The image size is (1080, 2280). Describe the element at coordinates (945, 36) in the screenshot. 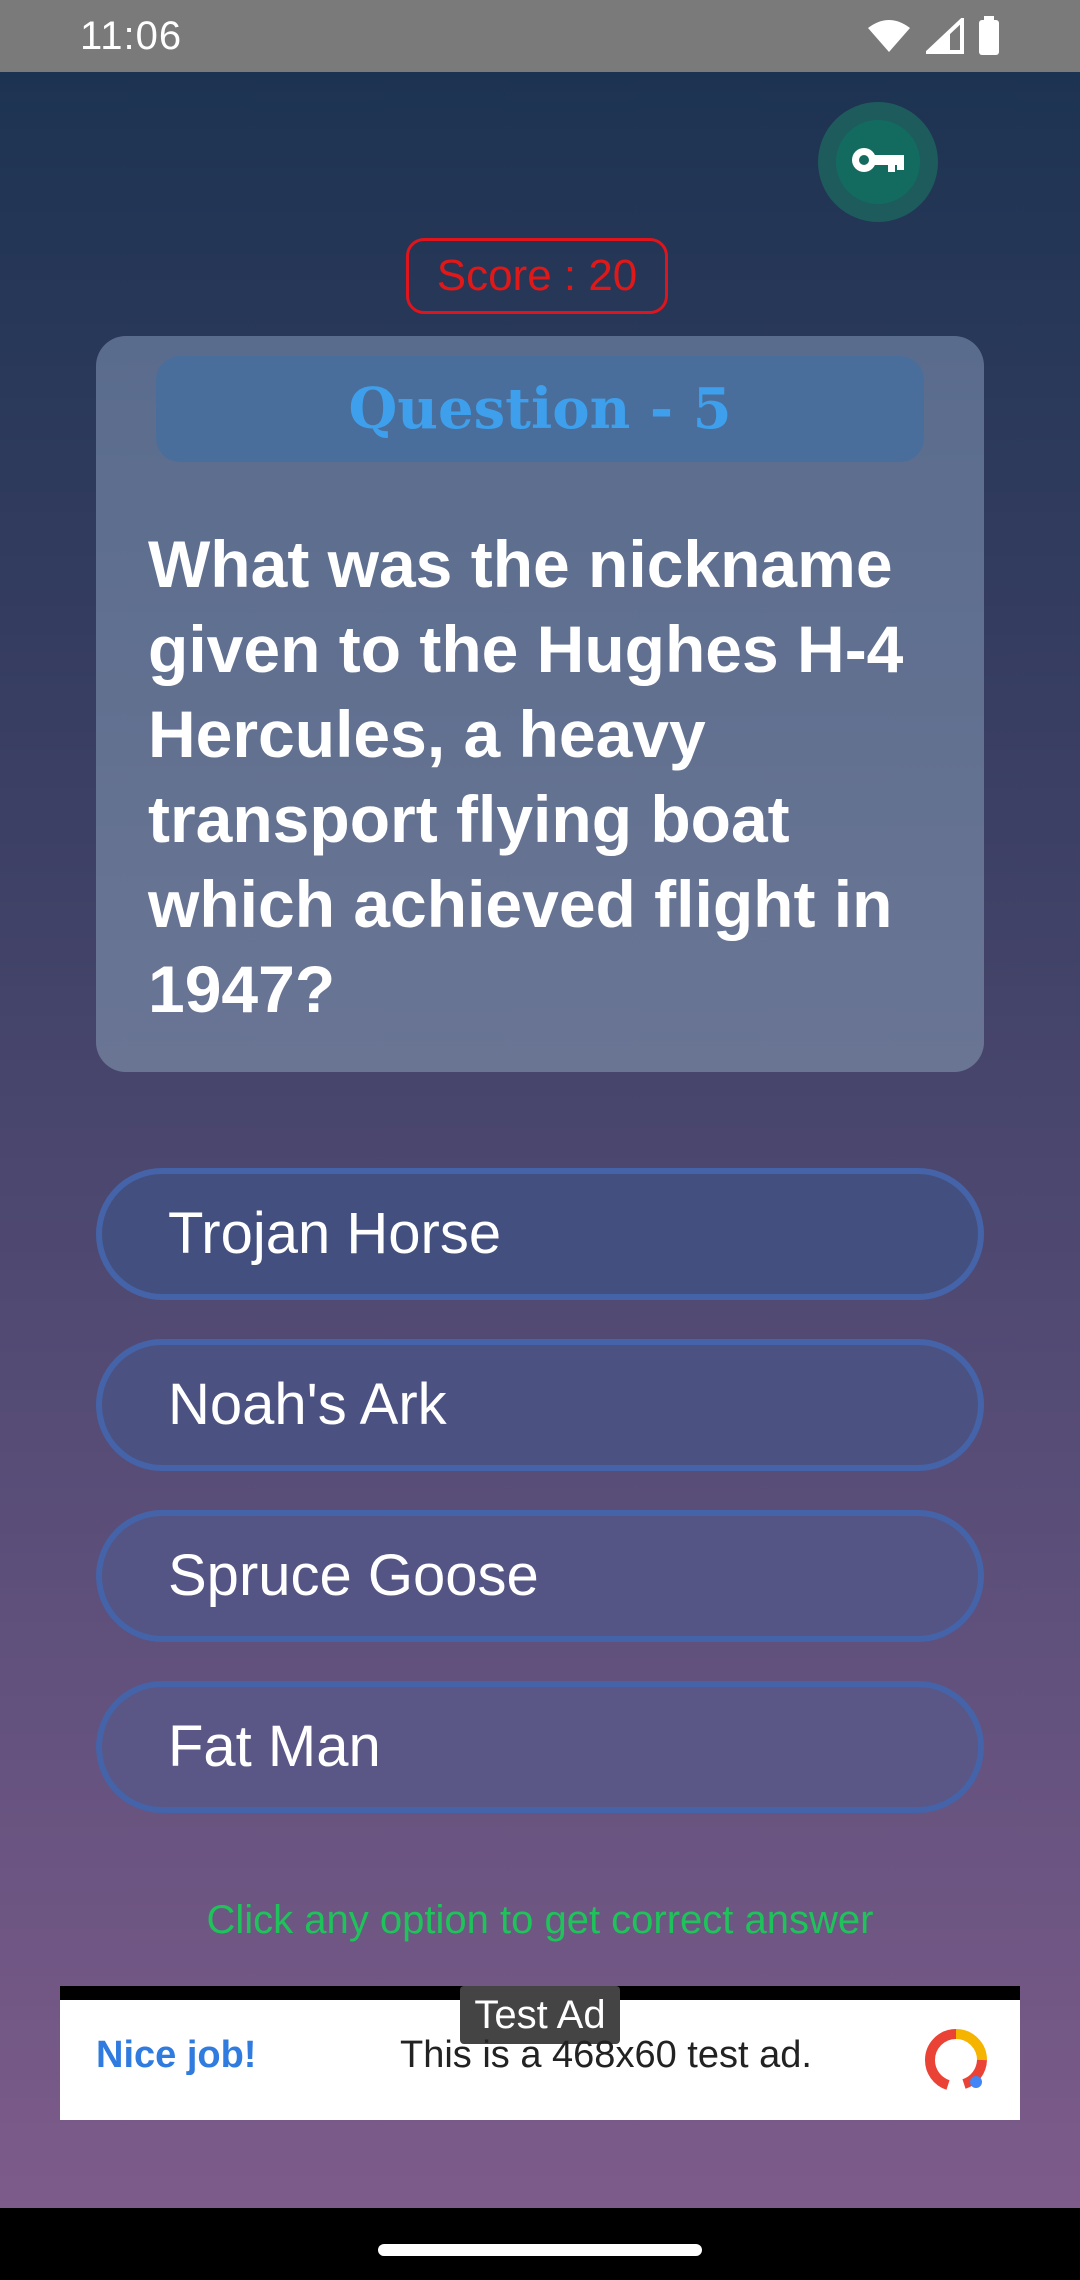

I see `signal-icon` at that location.